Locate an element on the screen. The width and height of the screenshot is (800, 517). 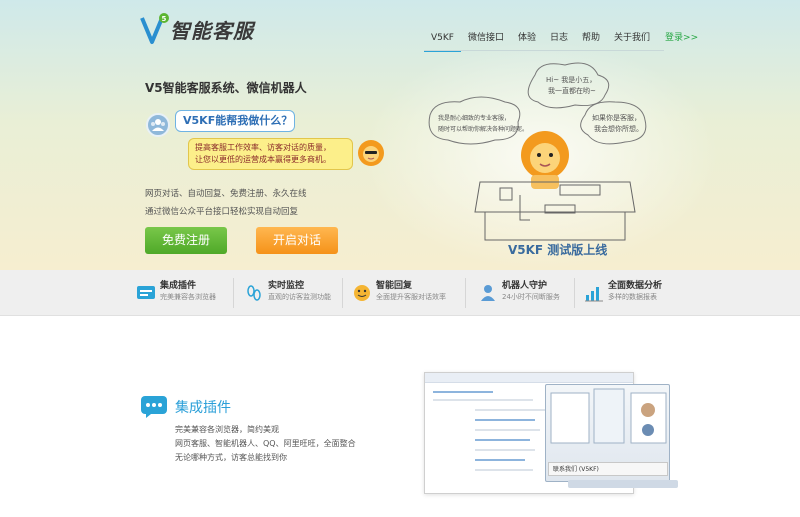
feature-title: 实时监控 is located at coordinates (286, 286).